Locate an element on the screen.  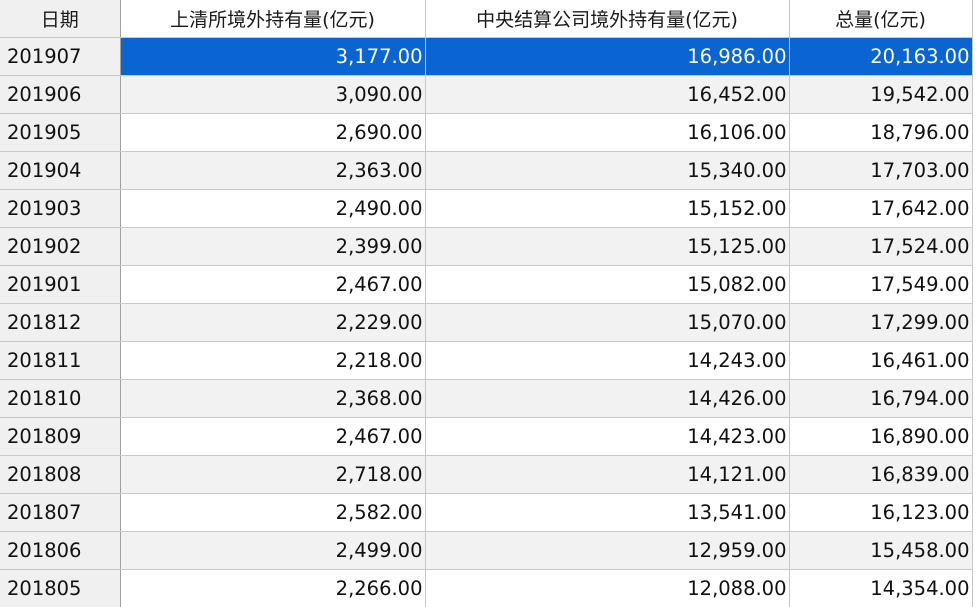
row-total-cell: 17,642.00 is located at coordinates (881, 208).